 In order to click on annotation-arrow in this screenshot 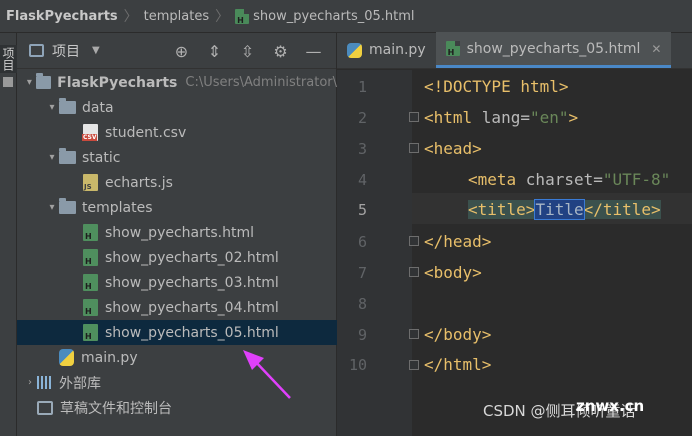, I will do `click(267, 374)`.